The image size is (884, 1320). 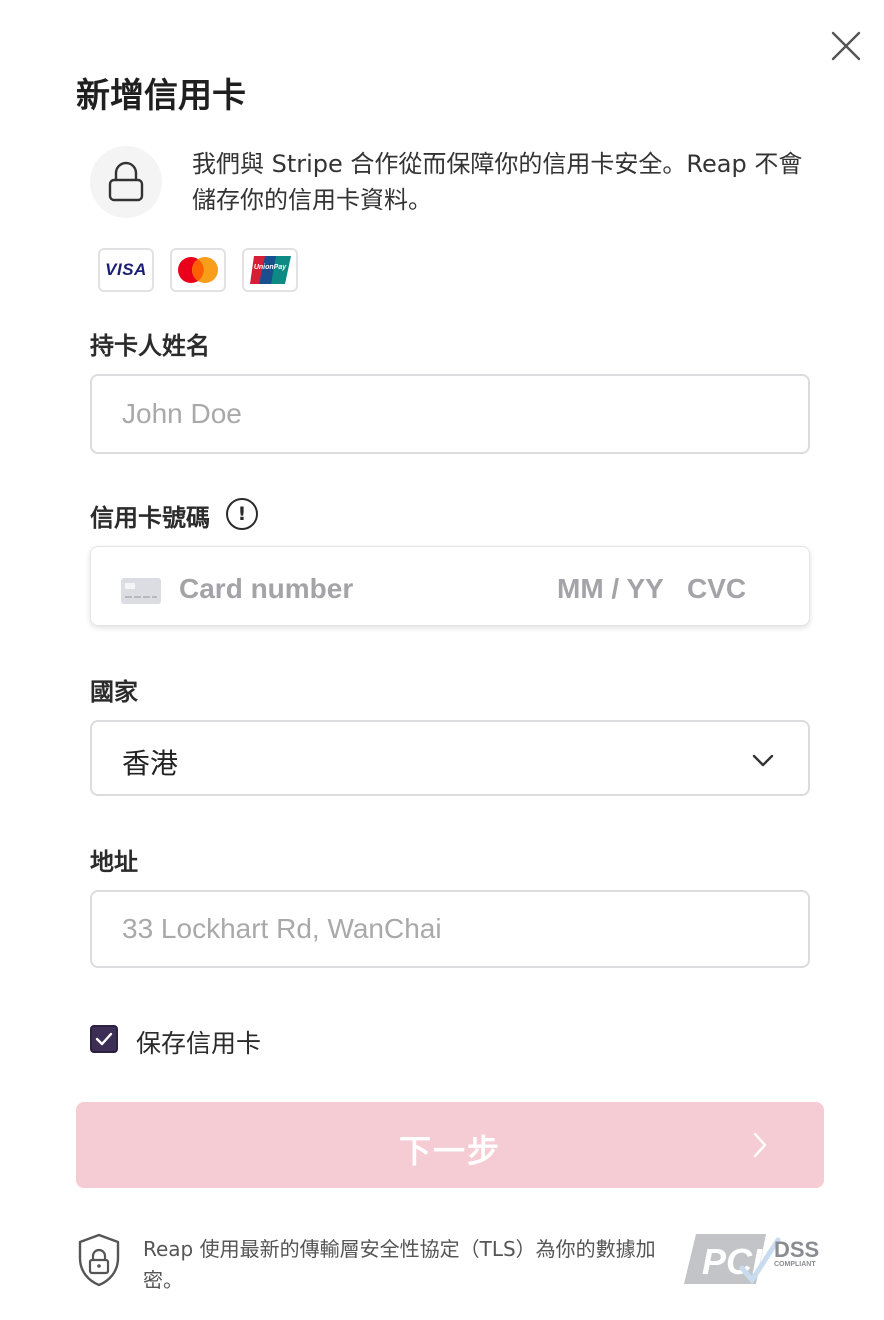 What do you see at coordinates (150, 346) in the screenshot?
I see `cardholder-label: 持卡人姓名` at bounding box center [150, 346].